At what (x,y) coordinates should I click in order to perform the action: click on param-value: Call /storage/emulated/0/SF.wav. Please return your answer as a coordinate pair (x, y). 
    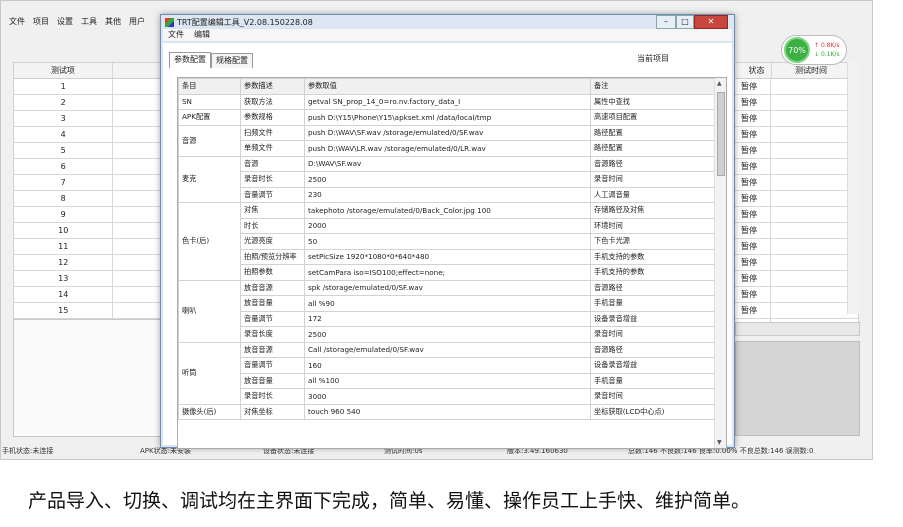
    Looking at the image, I should click on (447, 349).